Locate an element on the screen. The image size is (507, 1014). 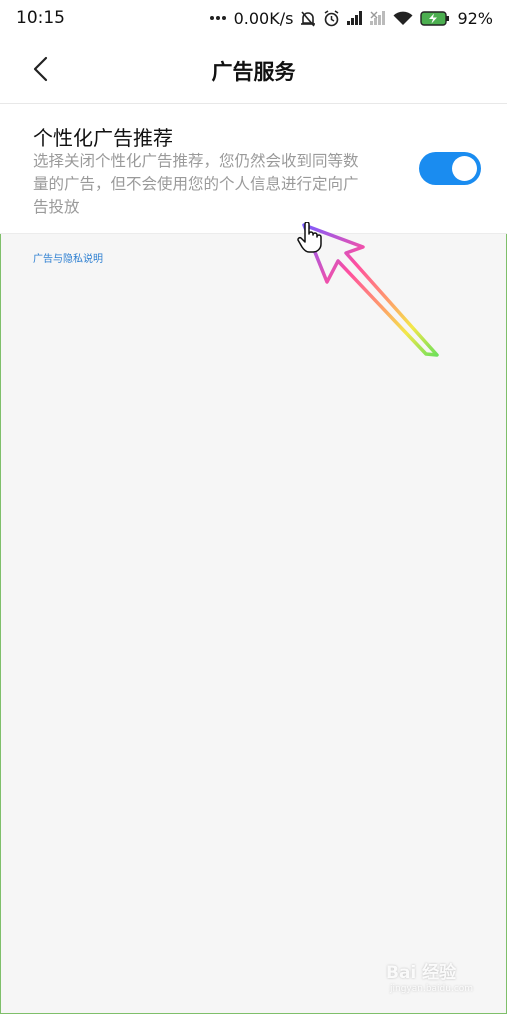
watermark: Bai 经验 jingyan.baidu.com is located at coordinates (441, 980).